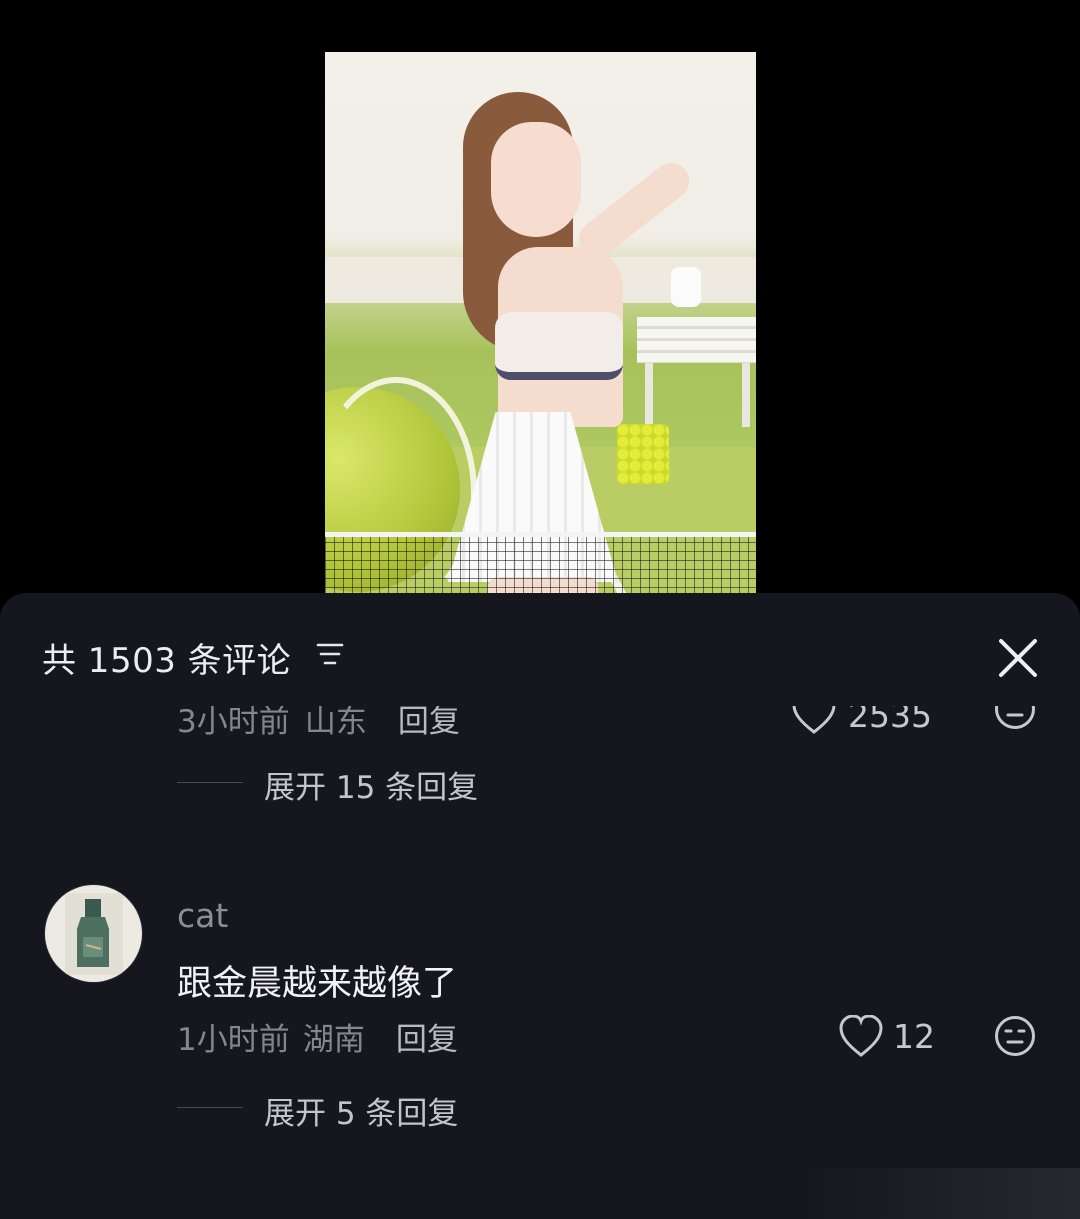 The height and width of the screenshot is (1219, 1080). What do you see at coordinates (330, 654) in the screenshot?
I see `filter-lines-icon` at bounding box center [330, 654].